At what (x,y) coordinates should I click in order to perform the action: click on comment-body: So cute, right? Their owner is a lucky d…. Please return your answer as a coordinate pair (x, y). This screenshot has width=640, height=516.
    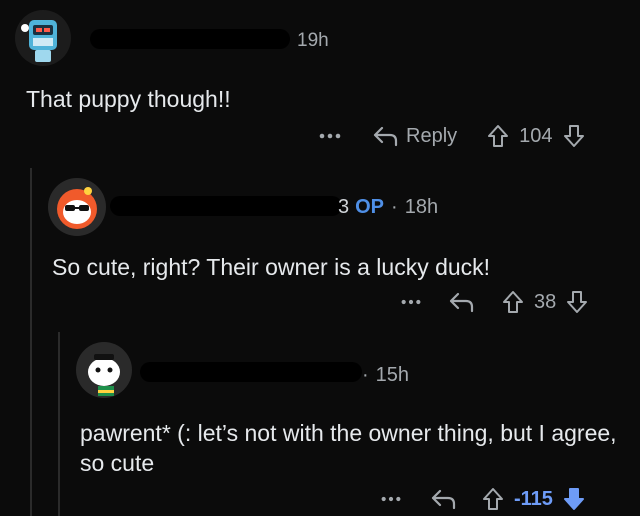
    Looking at the image, I should click on (271, 267).